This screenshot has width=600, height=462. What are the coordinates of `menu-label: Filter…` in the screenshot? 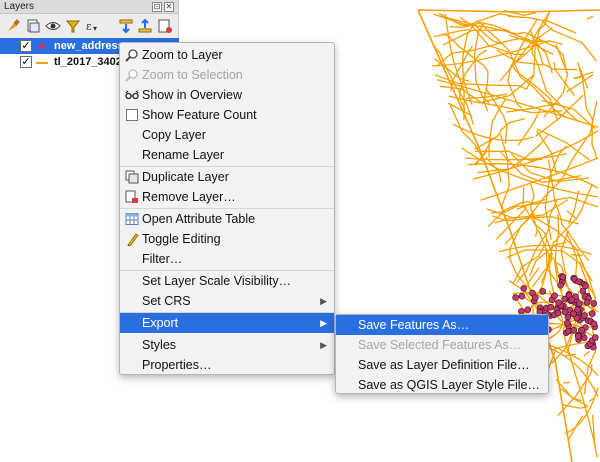 It's located at (162, 259).